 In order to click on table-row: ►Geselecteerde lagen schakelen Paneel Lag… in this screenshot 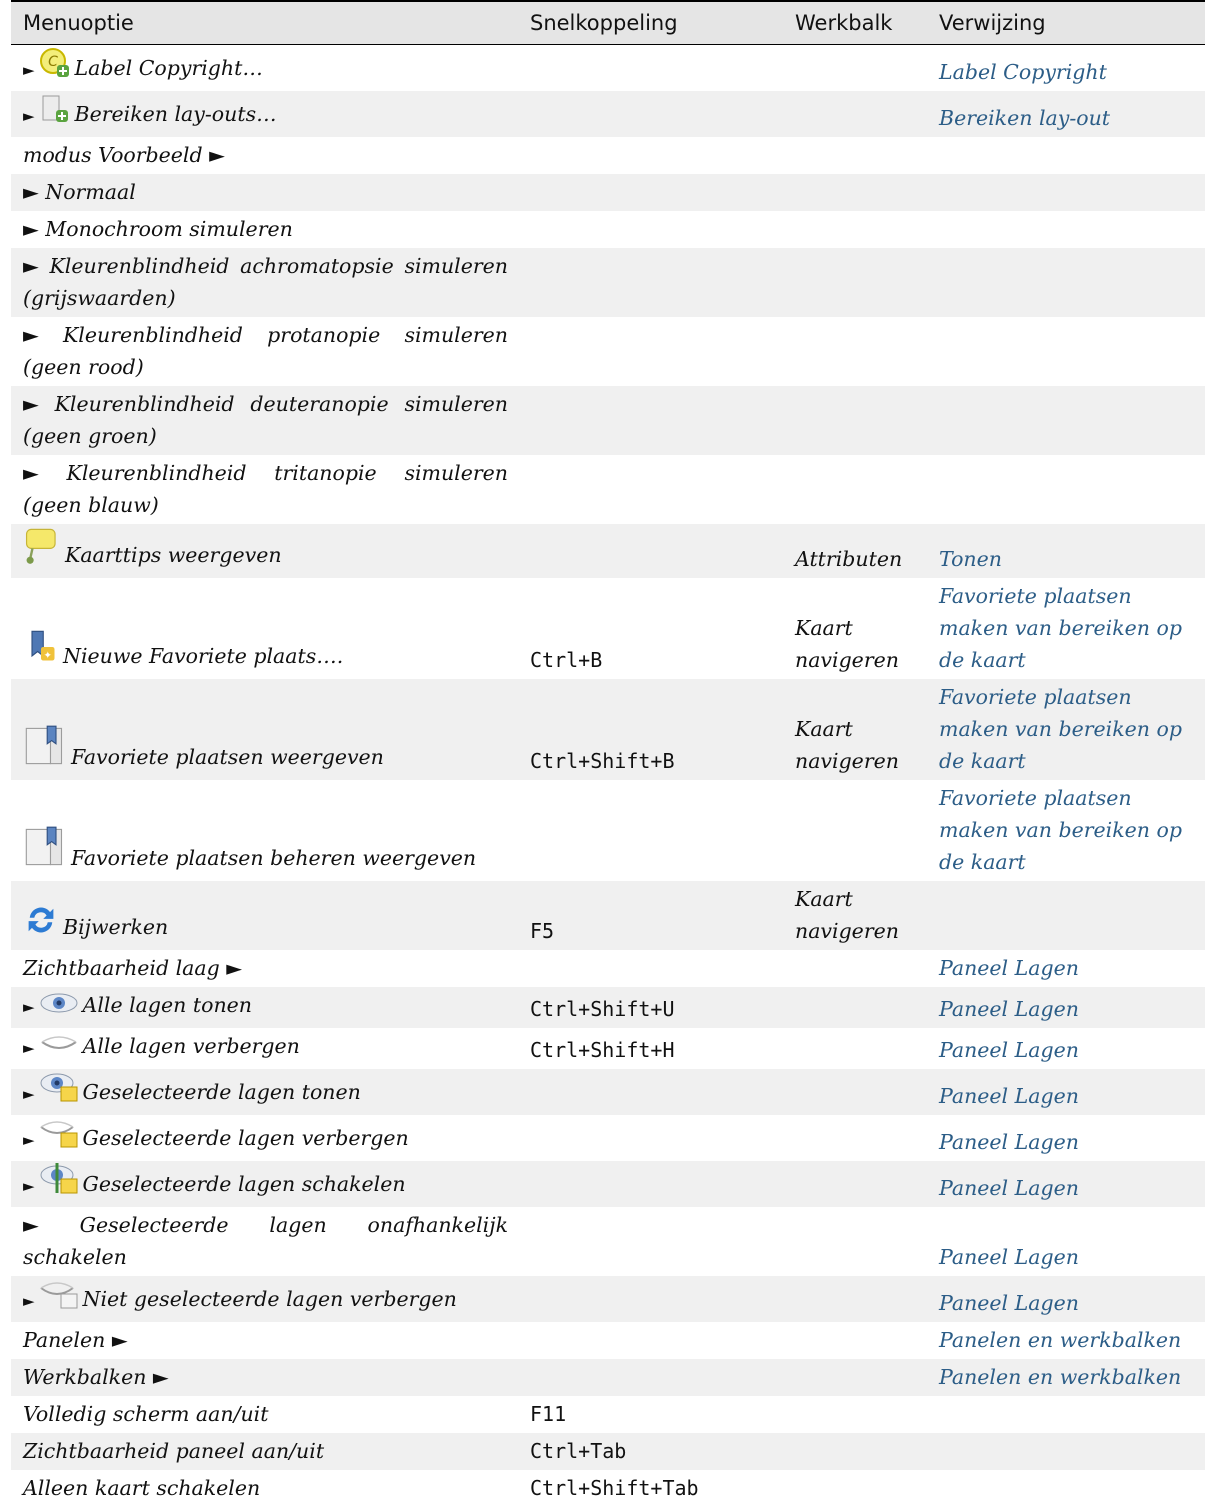, I will do `click(608, 1184)`.